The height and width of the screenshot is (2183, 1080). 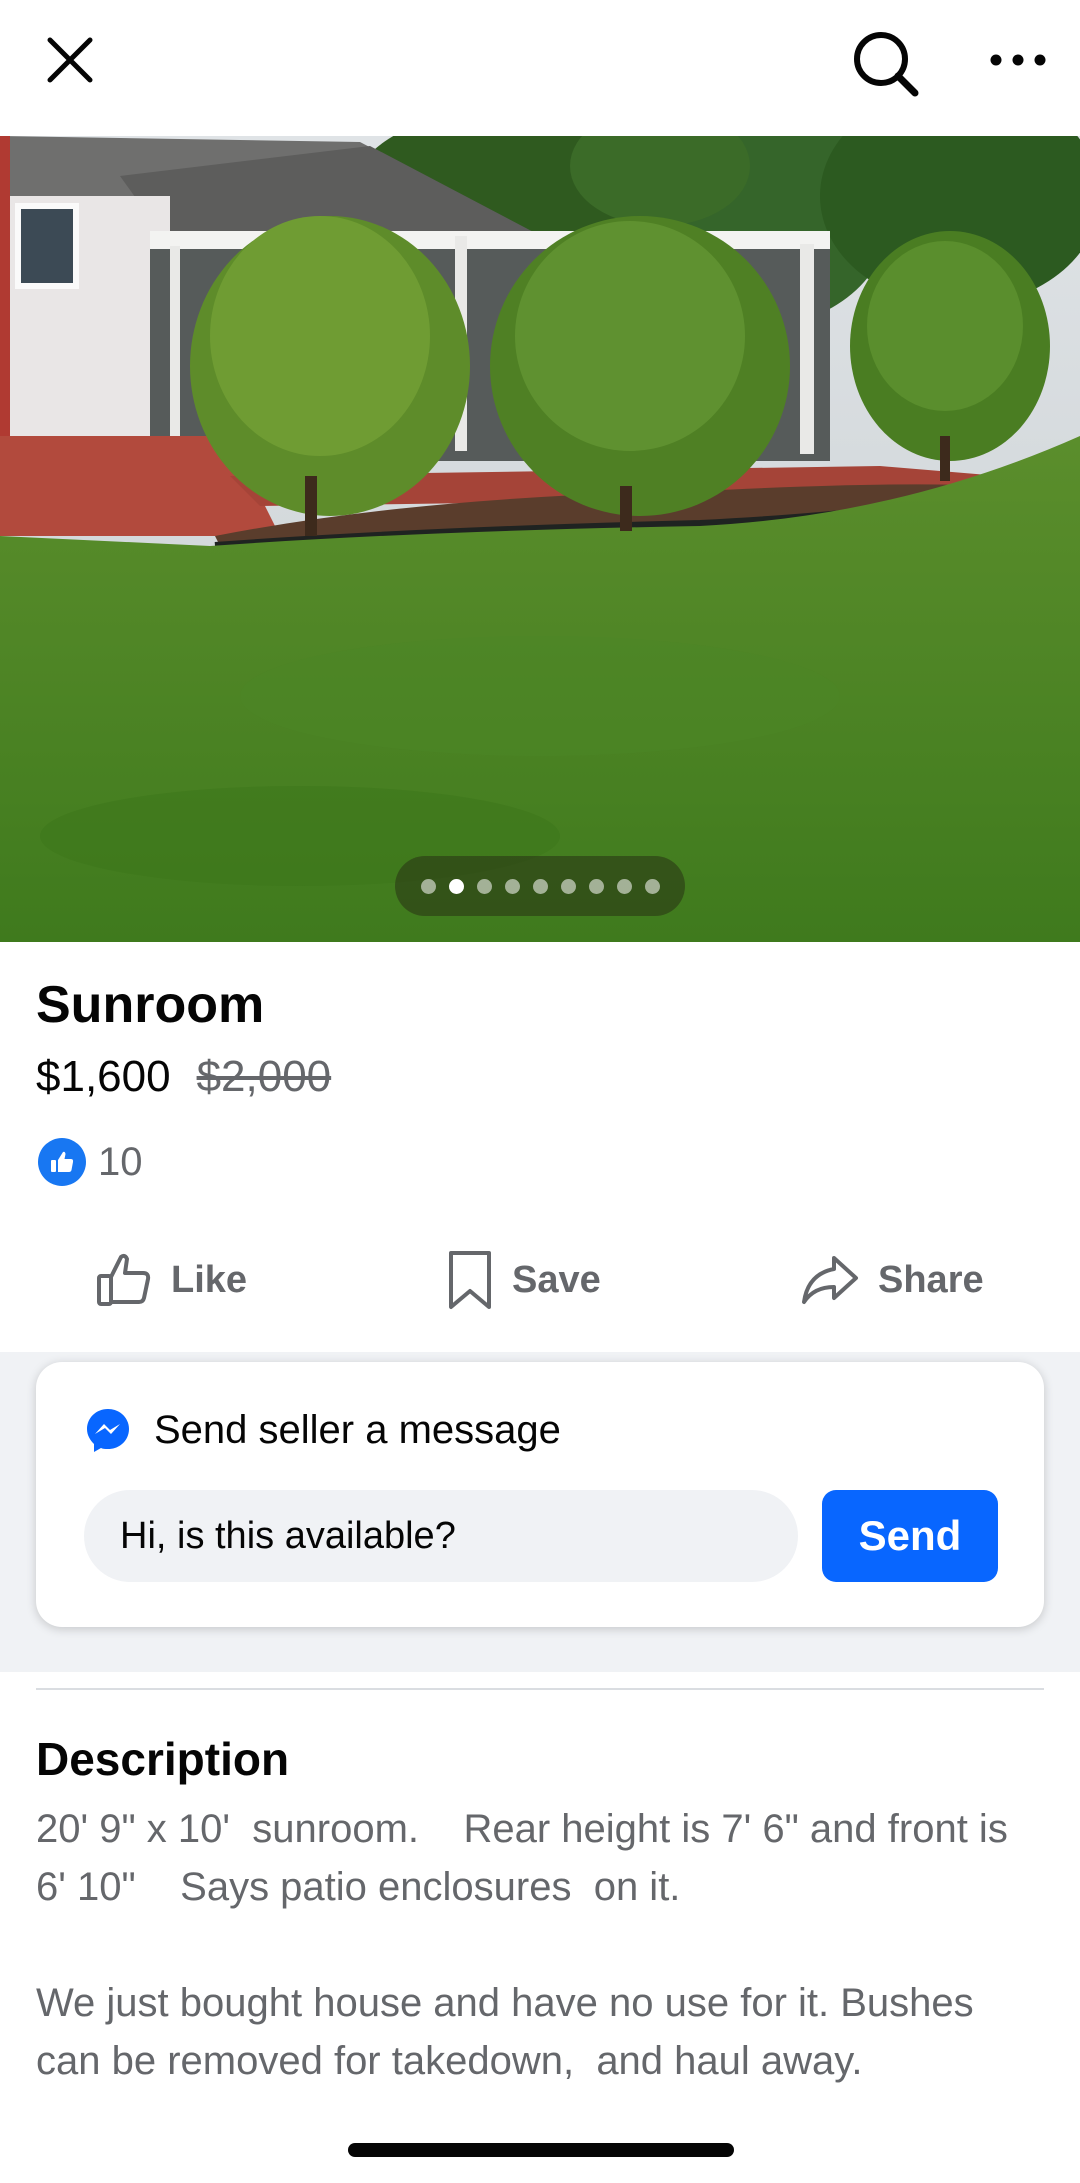 What do you see at coordinates (70, 60) in the screenshot?
I see `close-icon` at bounding box center [70, 60].